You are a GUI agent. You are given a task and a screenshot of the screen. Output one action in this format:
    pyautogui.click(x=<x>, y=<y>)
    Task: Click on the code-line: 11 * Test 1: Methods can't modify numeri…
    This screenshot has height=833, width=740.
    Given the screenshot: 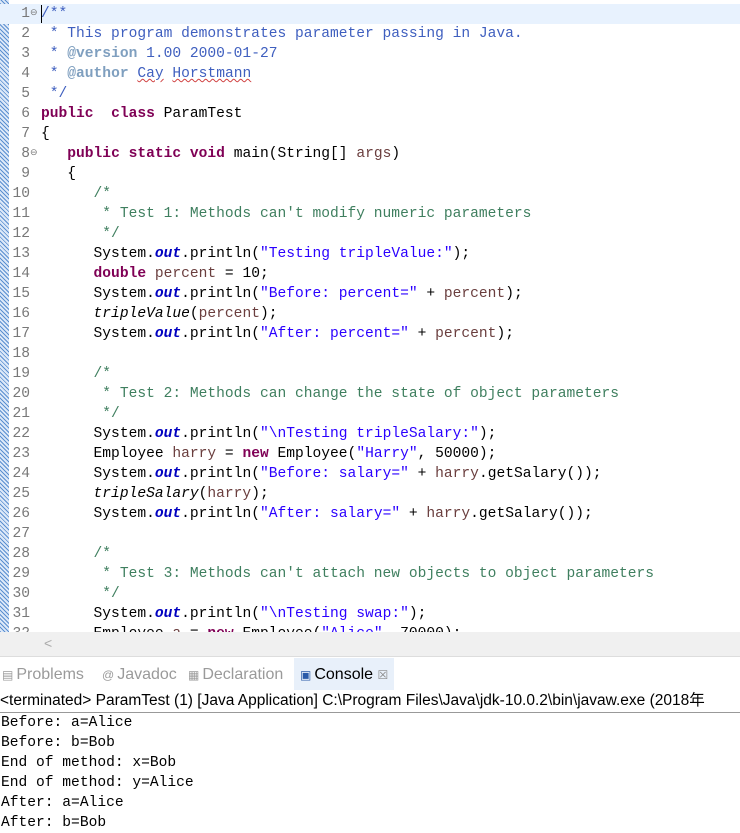 What is the action you would take?
    pyautogui.click(x=370, y=214)
    